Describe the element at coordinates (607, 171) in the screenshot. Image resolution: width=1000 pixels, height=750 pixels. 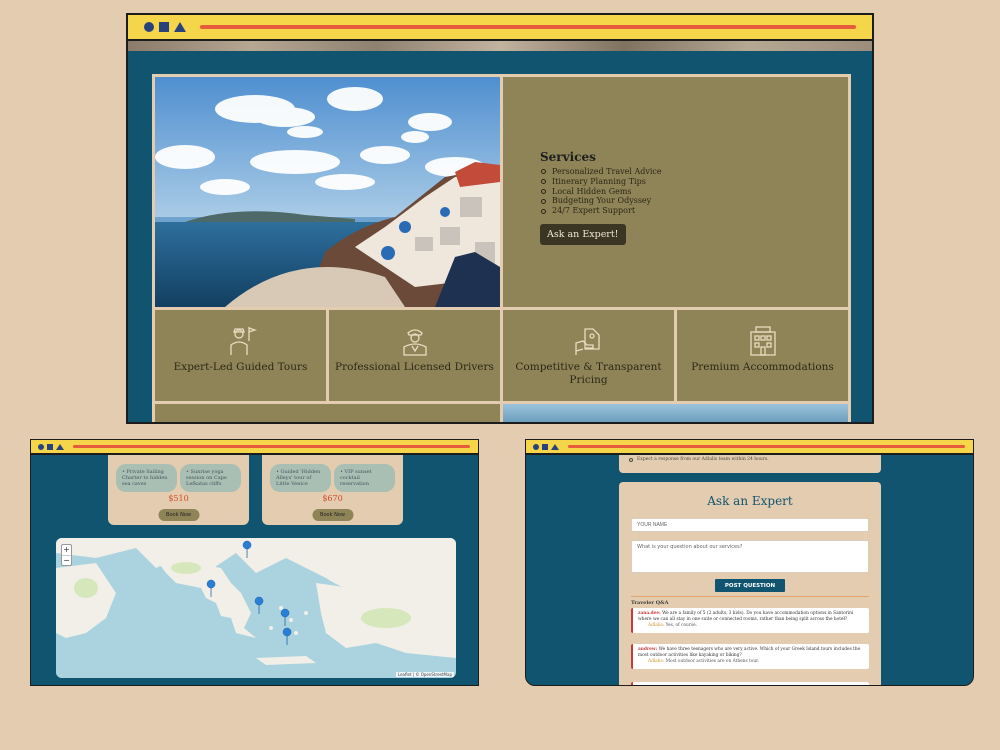
I see `service-label: Personalized Travel Advice` at that location.